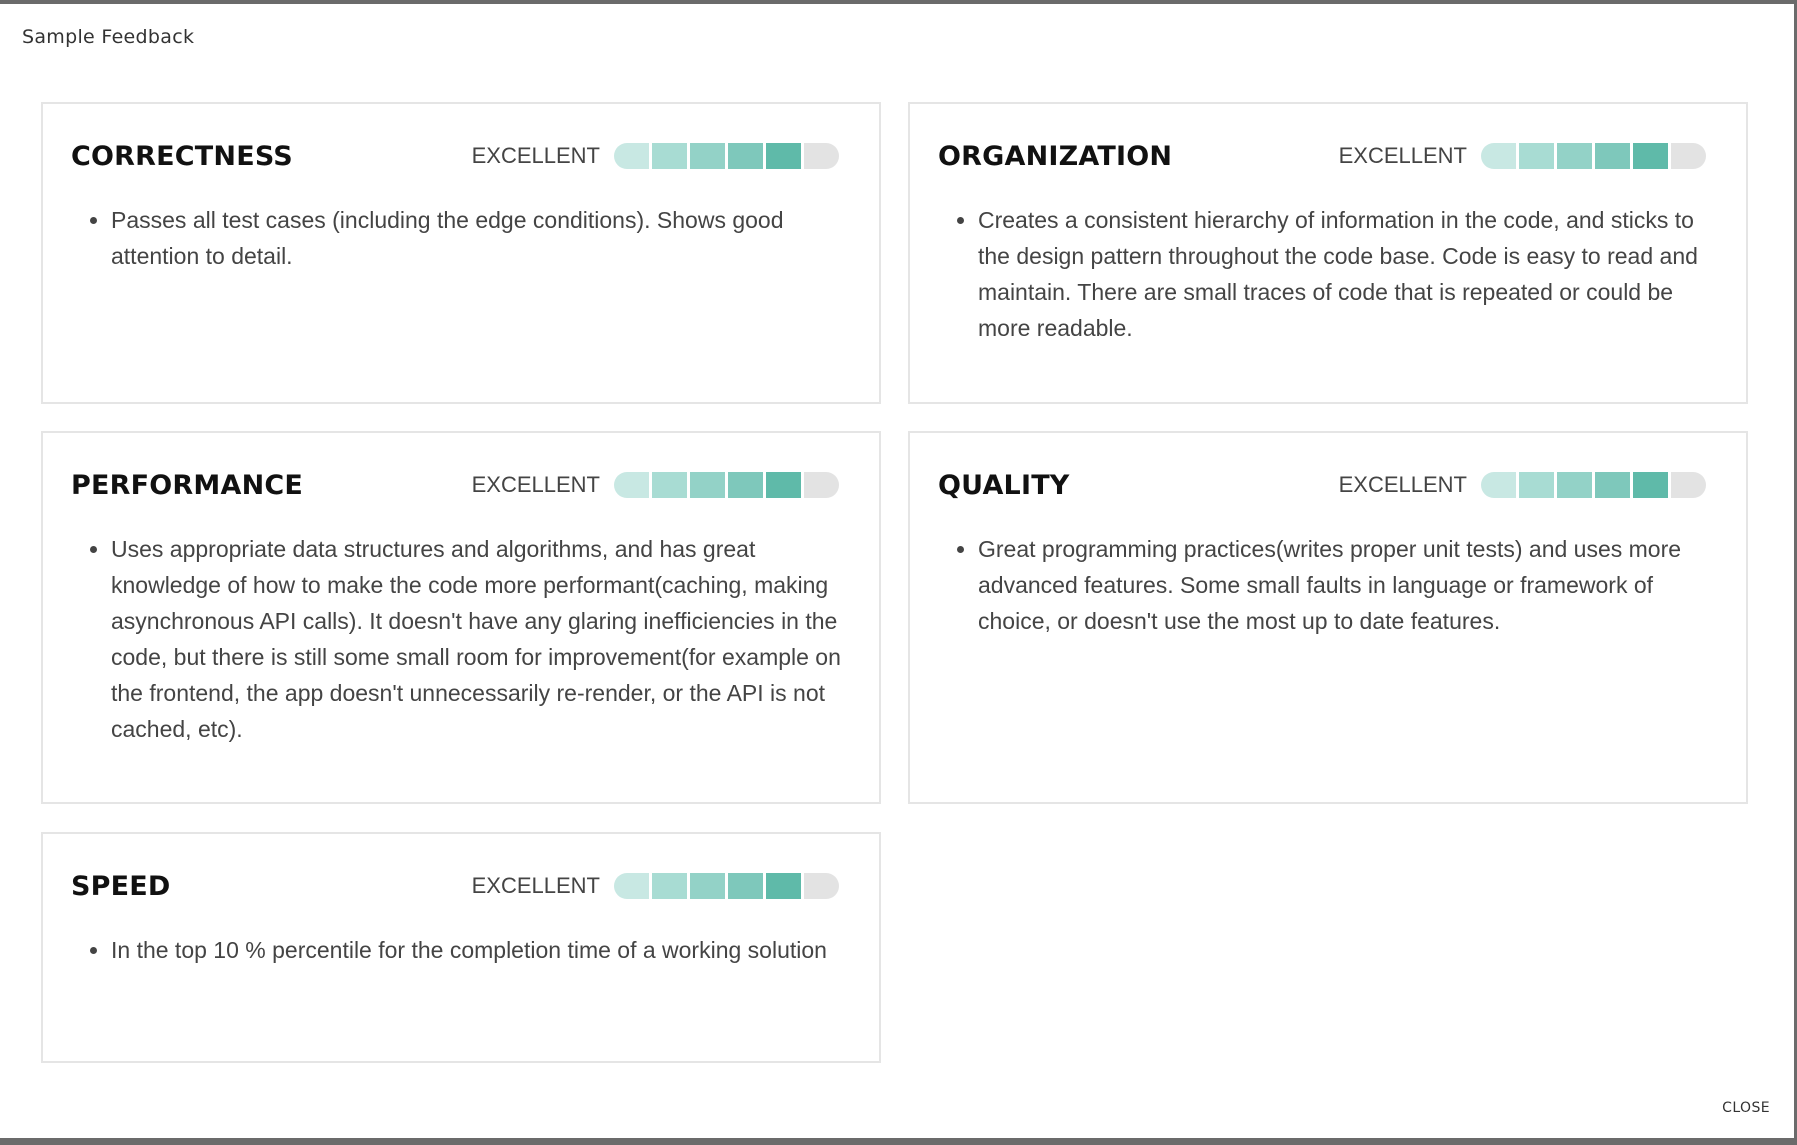  I want to click on card-header: SPEED EXCELLENT, so click(455, 886).